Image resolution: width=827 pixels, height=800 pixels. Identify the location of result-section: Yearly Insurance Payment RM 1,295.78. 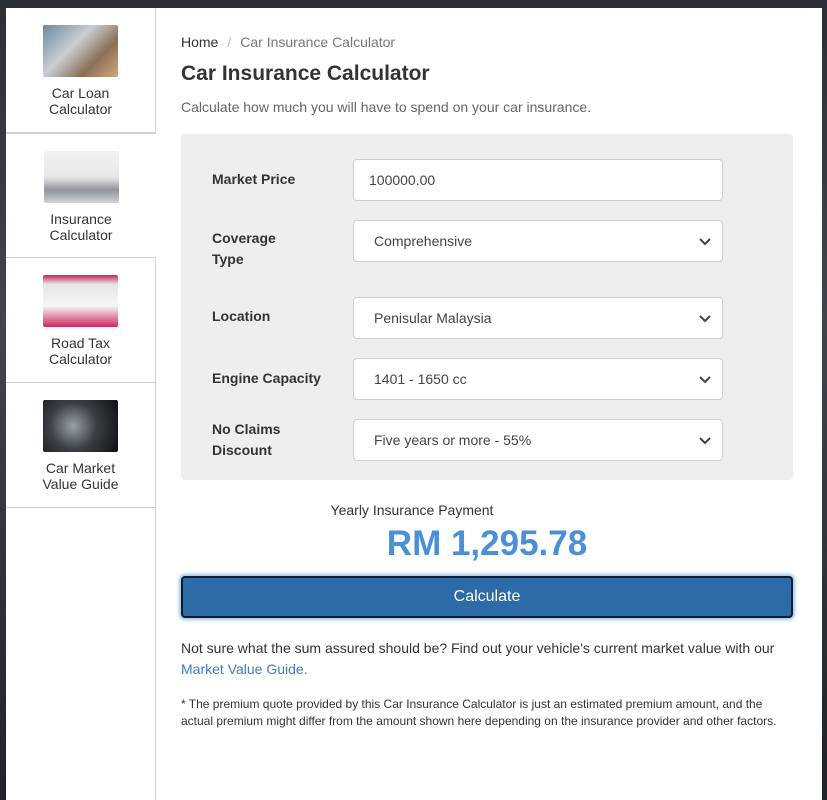
(487, 533).